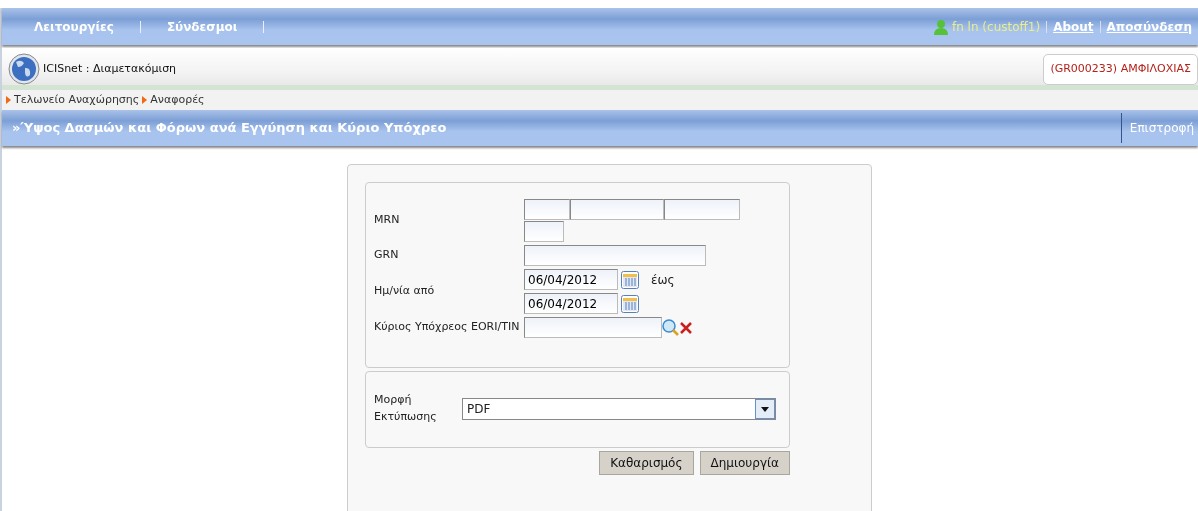  Describe the element at coordinates (24, 69) in the screenshot. I see `globe-icon` at that location.